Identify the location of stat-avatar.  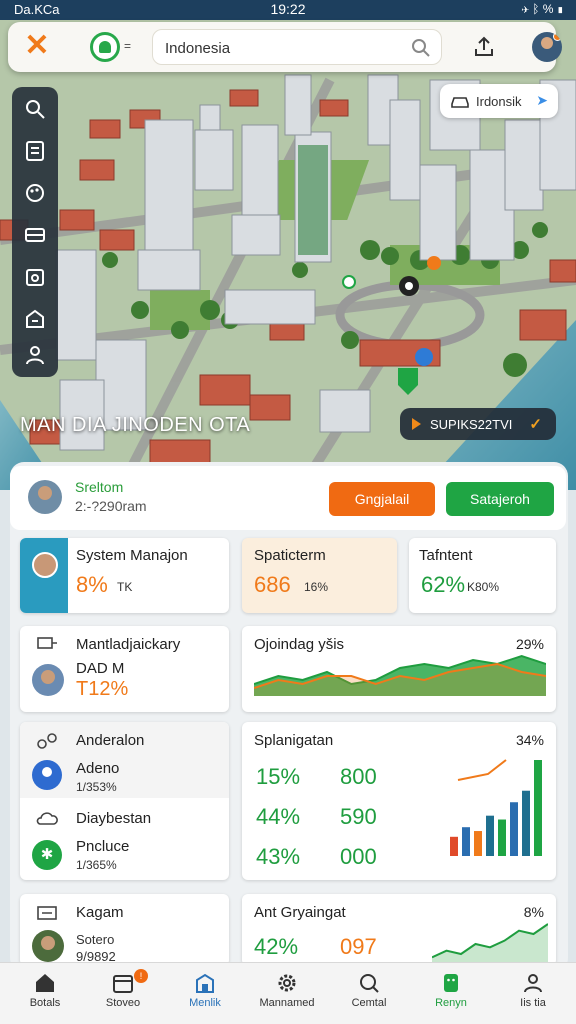
(45, 565).